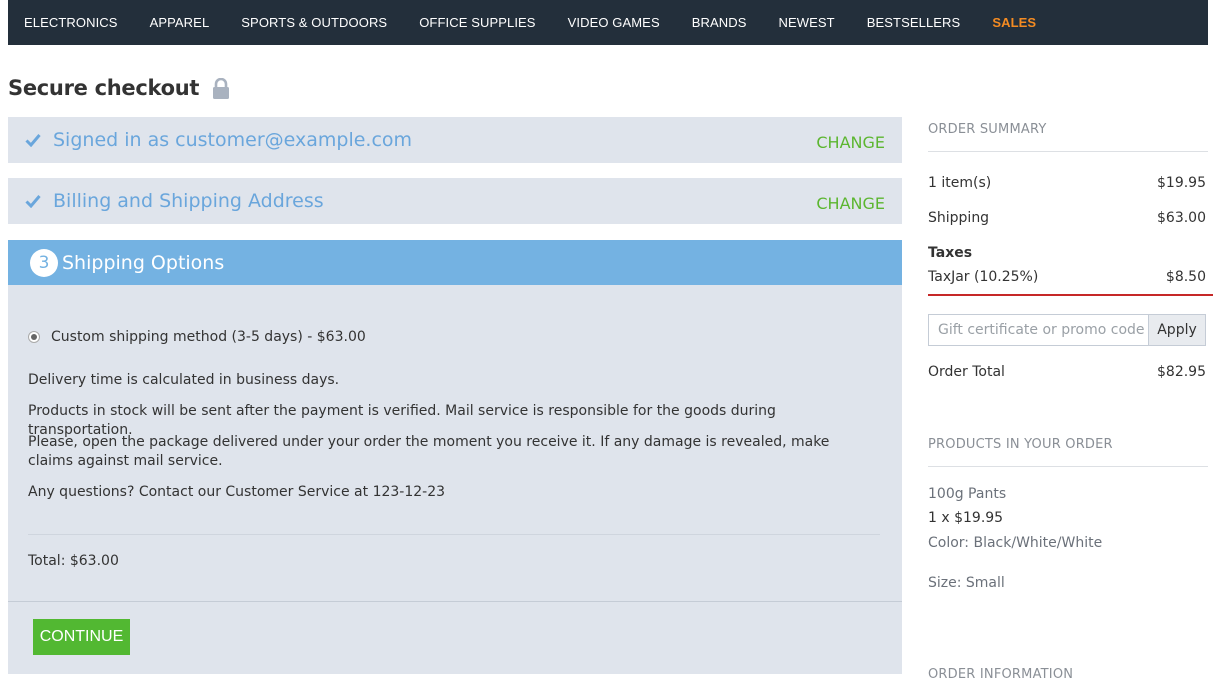 The image size is (1216, 693). I want to click on tax-name: TaxJar (10.25%), so click(983, 277).